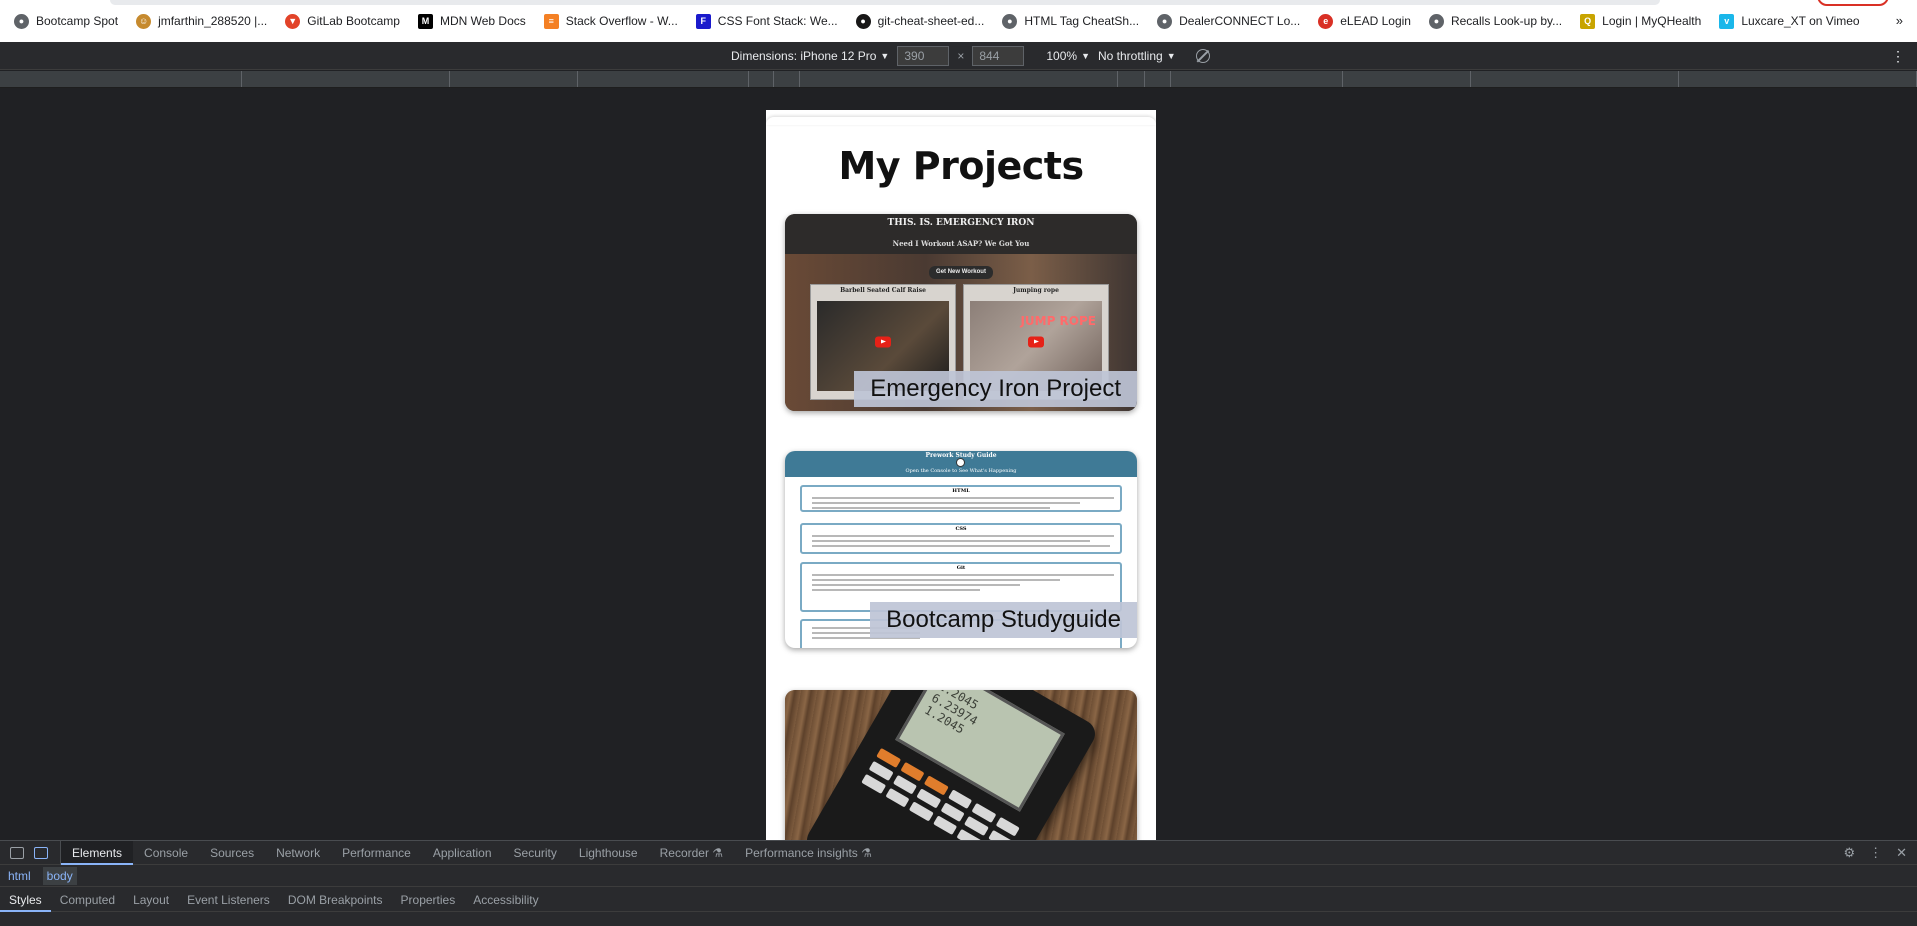 This screenshot has width=1917, height=926. I want to click on inspect-element-icon, so click(17, 852).